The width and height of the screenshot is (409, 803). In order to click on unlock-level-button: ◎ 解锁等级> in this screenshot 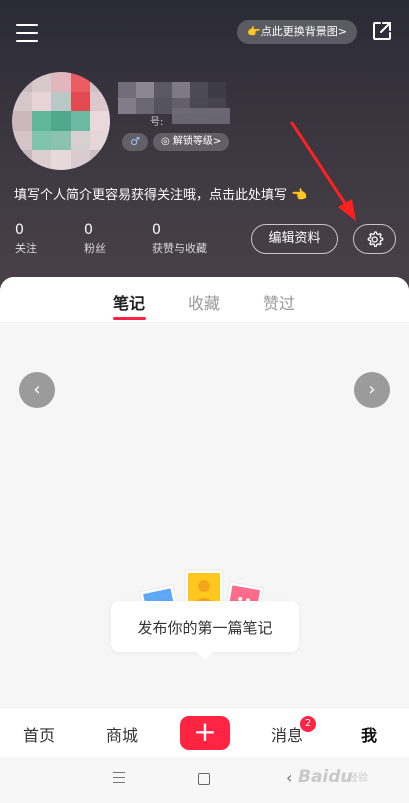, I will do `click(191, 142)`.